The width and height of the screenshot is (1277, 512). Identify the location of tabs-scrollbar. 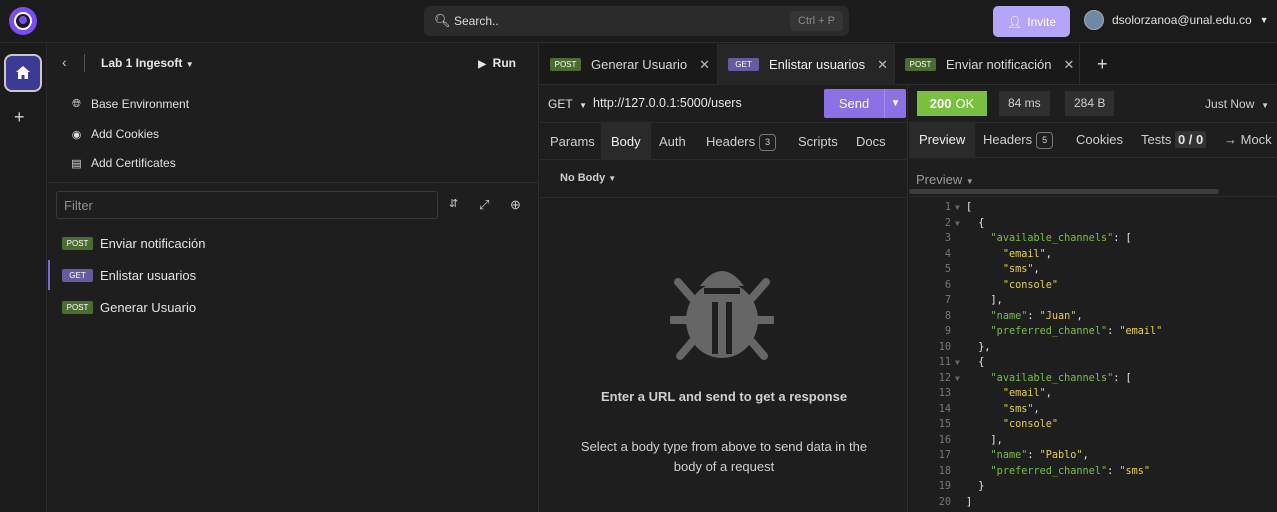
(1064, 191).